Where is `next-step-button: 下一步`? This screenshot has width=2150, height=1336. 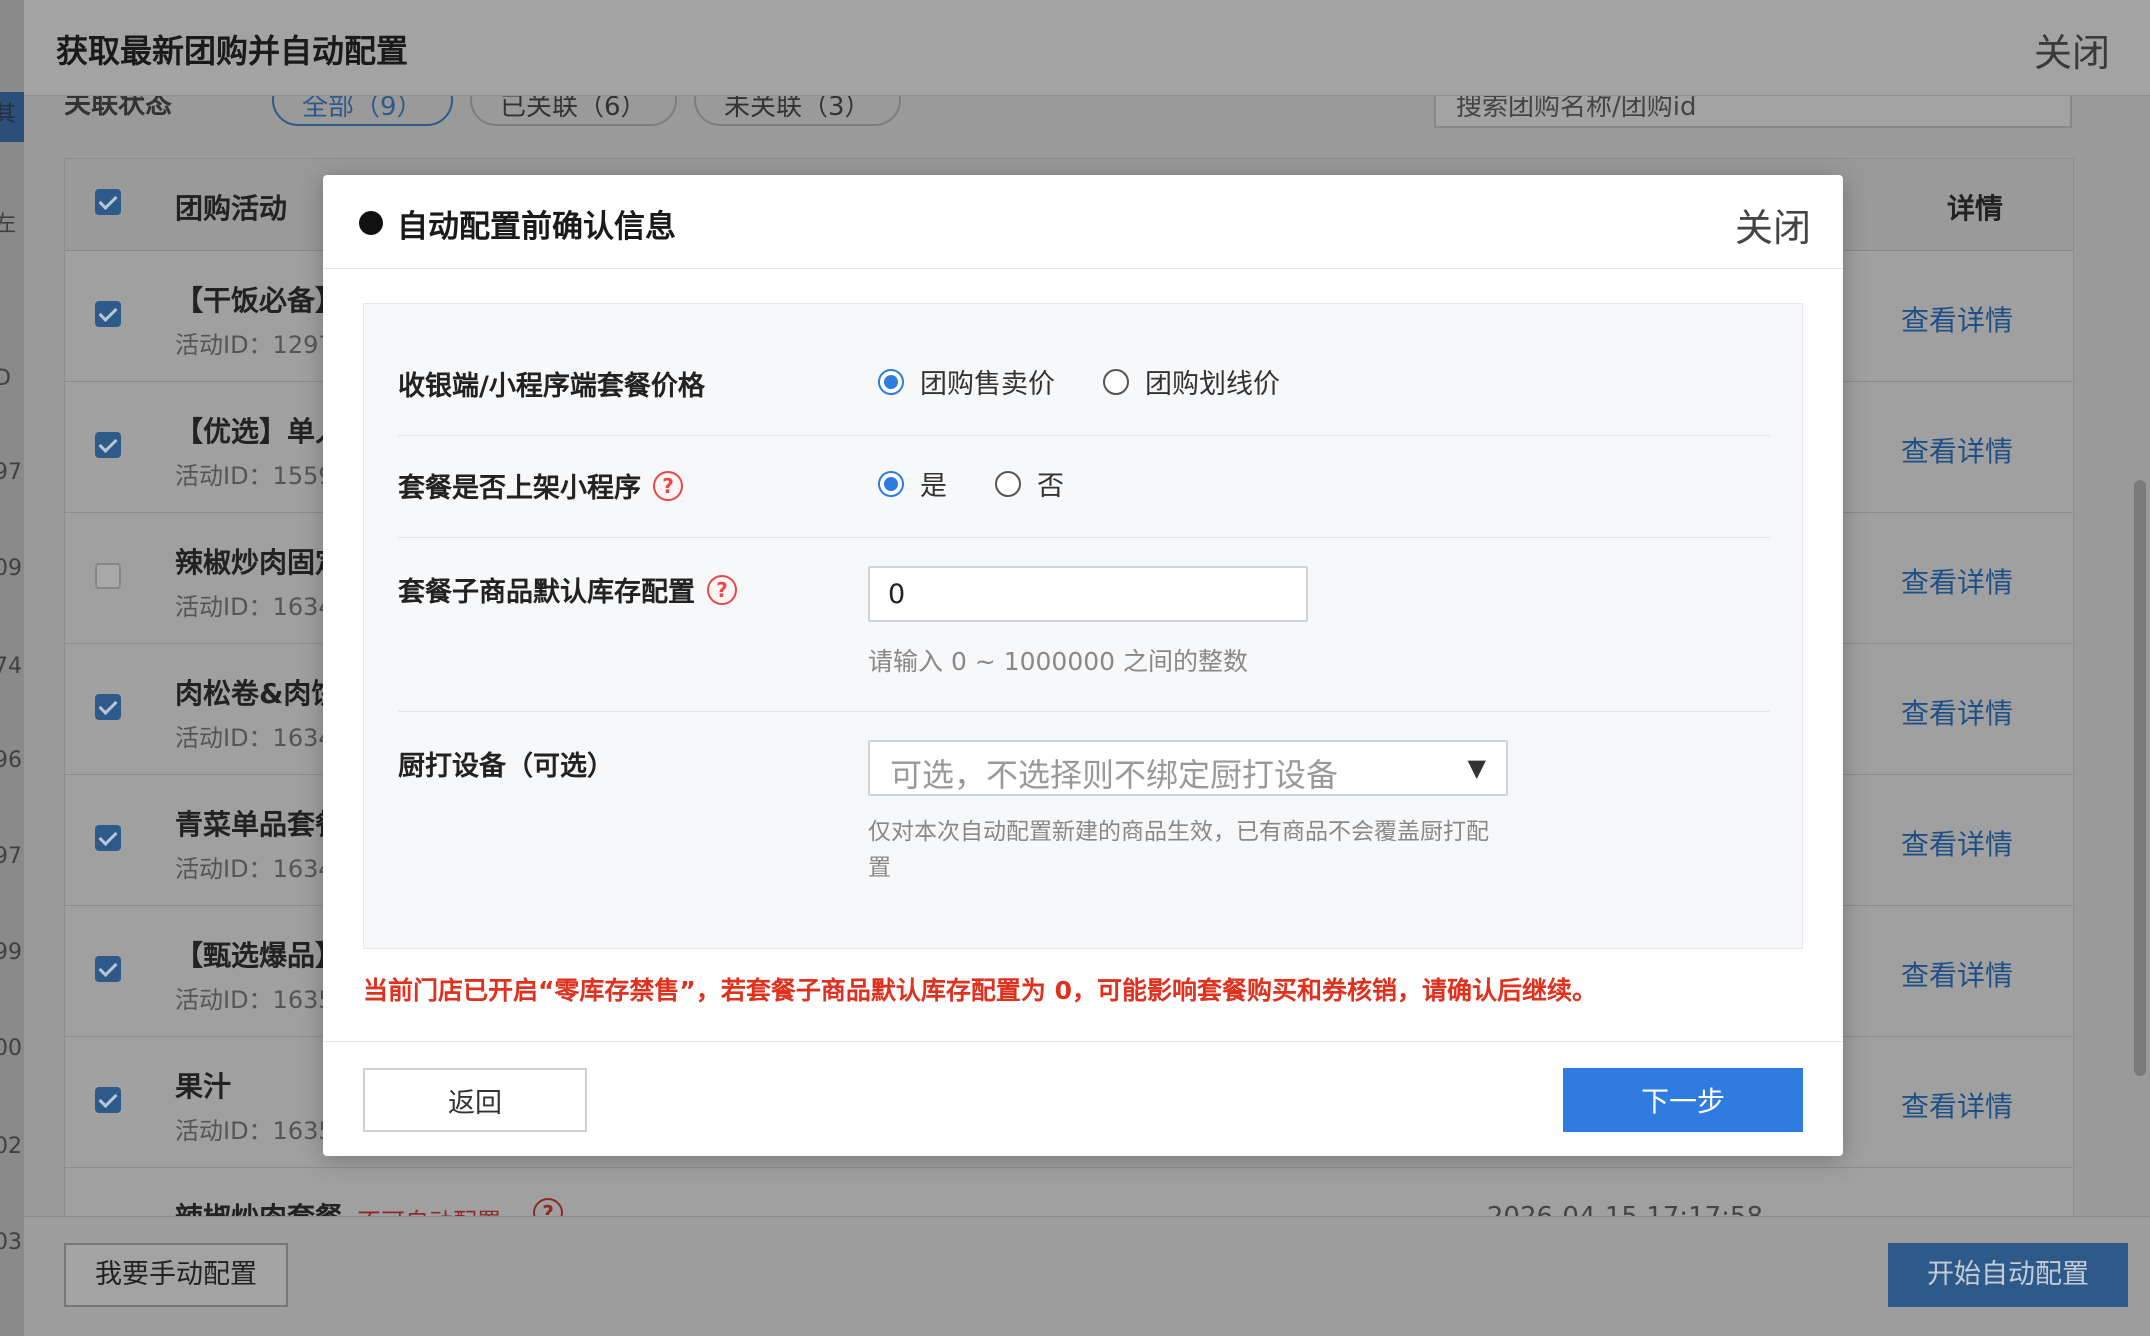 next-step-button: 下一步 is located at coordinates (1683, 1100).